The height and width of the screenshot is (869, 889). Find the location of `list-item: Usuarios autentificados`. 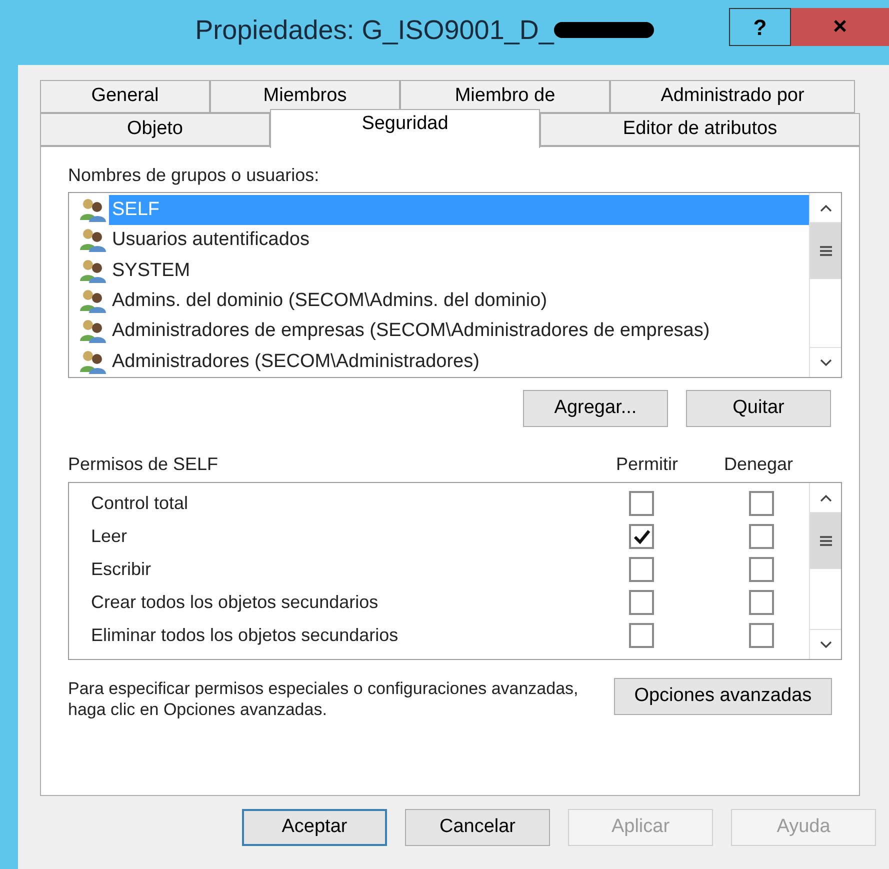

list-item: Usuarios autentificados is located at coordinates (459, 240).